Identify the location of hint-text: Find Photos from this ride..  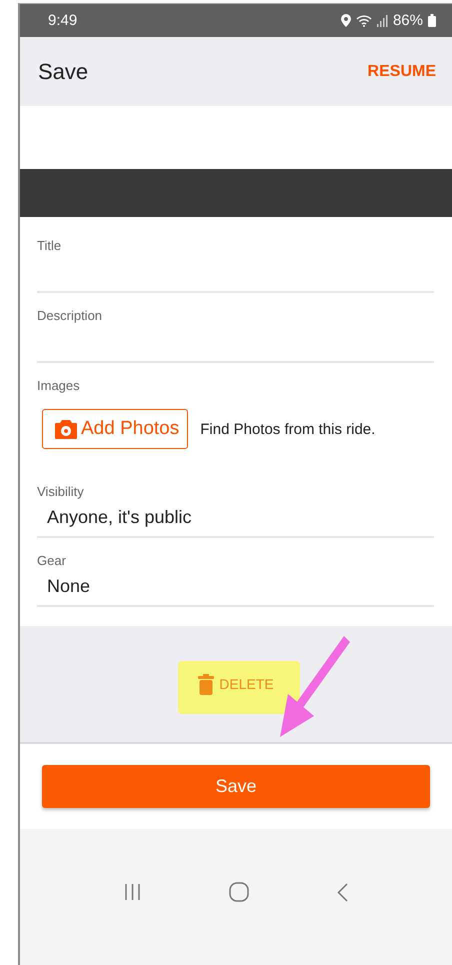
(288, 429).